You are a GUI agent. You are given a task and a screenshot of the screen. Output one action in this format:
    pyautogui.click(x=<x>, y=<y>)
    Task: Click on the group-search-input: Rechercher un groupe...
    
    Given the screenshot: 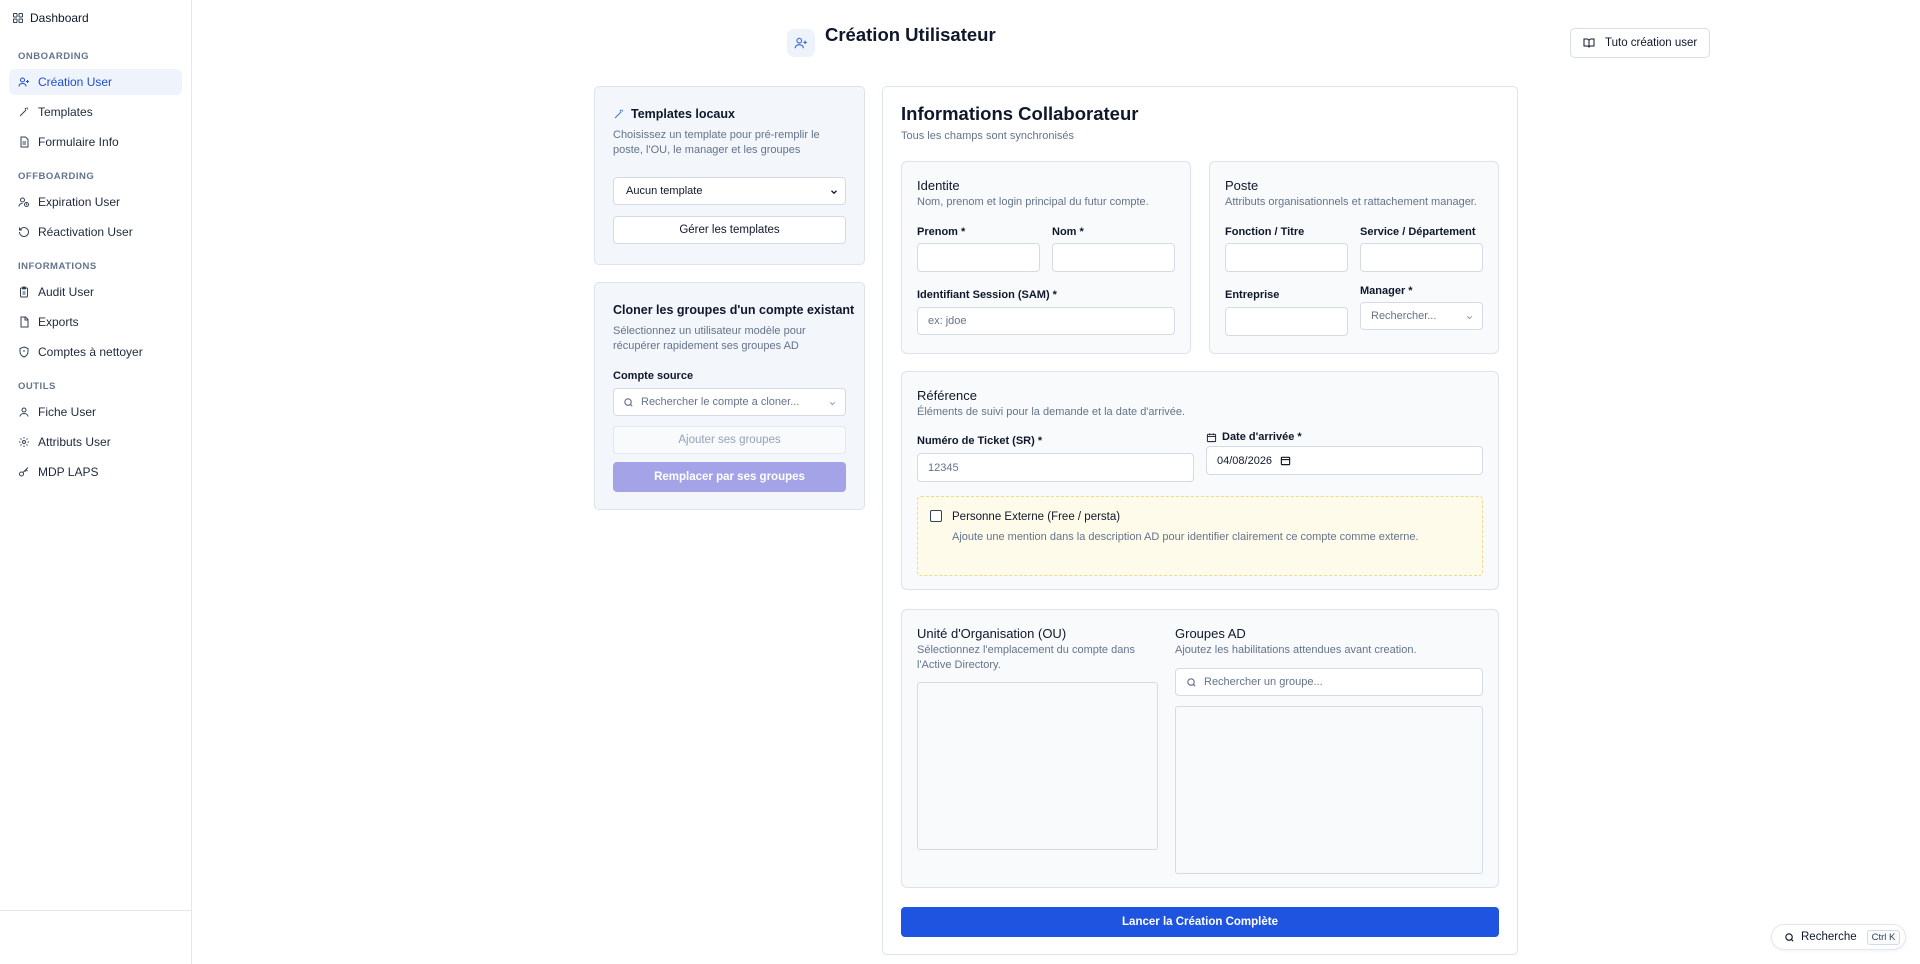 What is the action you would take?
    pyautogui.click(x=1329, y=682)
    